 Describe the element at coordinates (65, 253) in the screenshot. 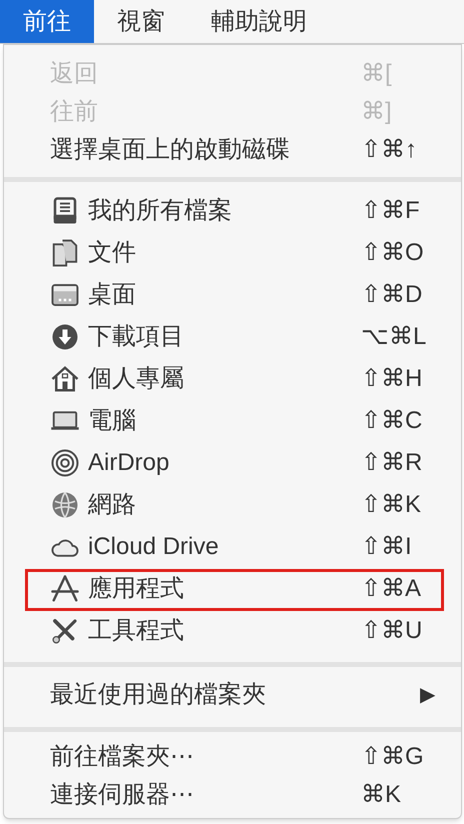

I see `documents-icon` at that location.